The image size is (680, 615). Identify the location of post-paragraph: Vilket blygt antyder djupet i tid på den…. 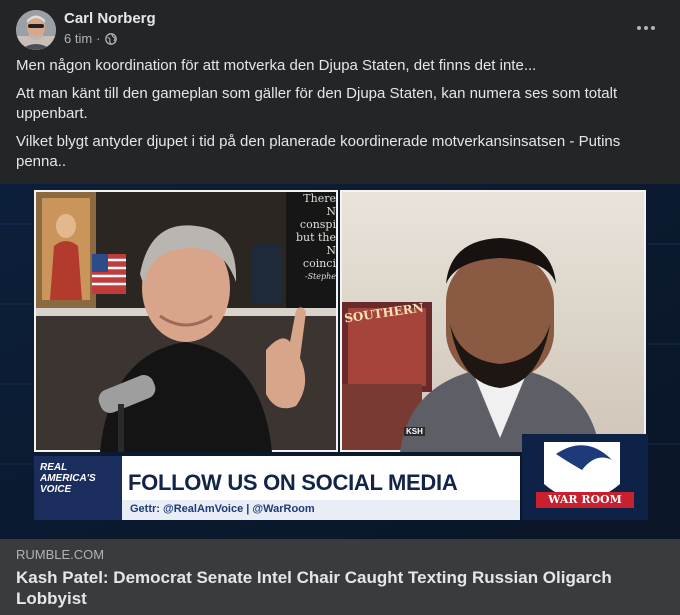
(318, 151).